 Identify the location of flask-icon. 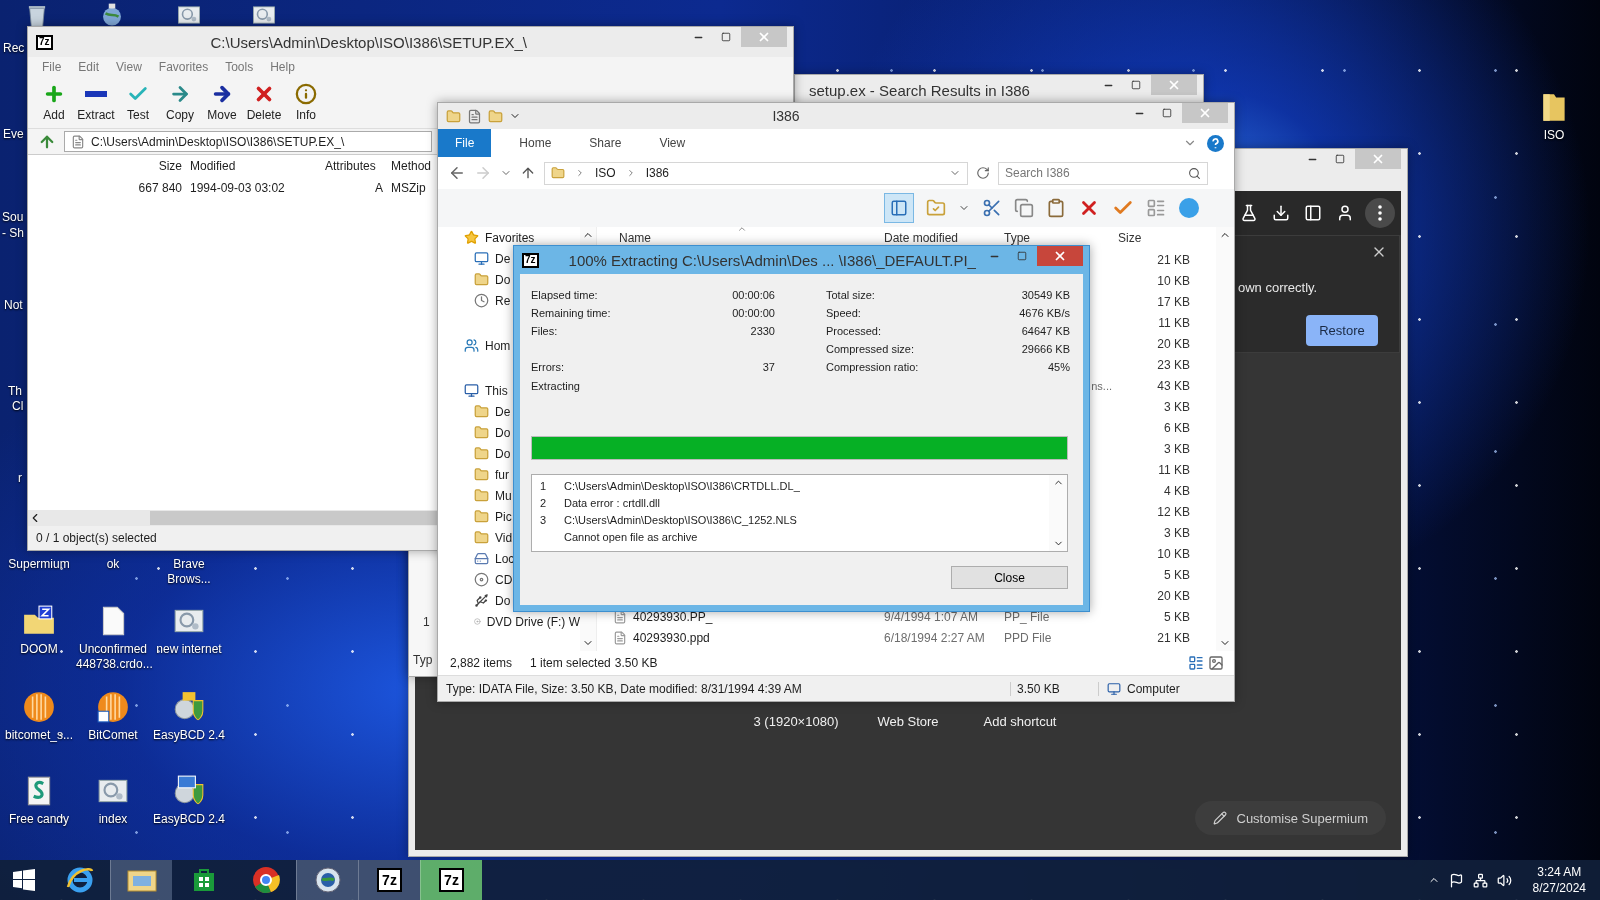
(1249, 213).